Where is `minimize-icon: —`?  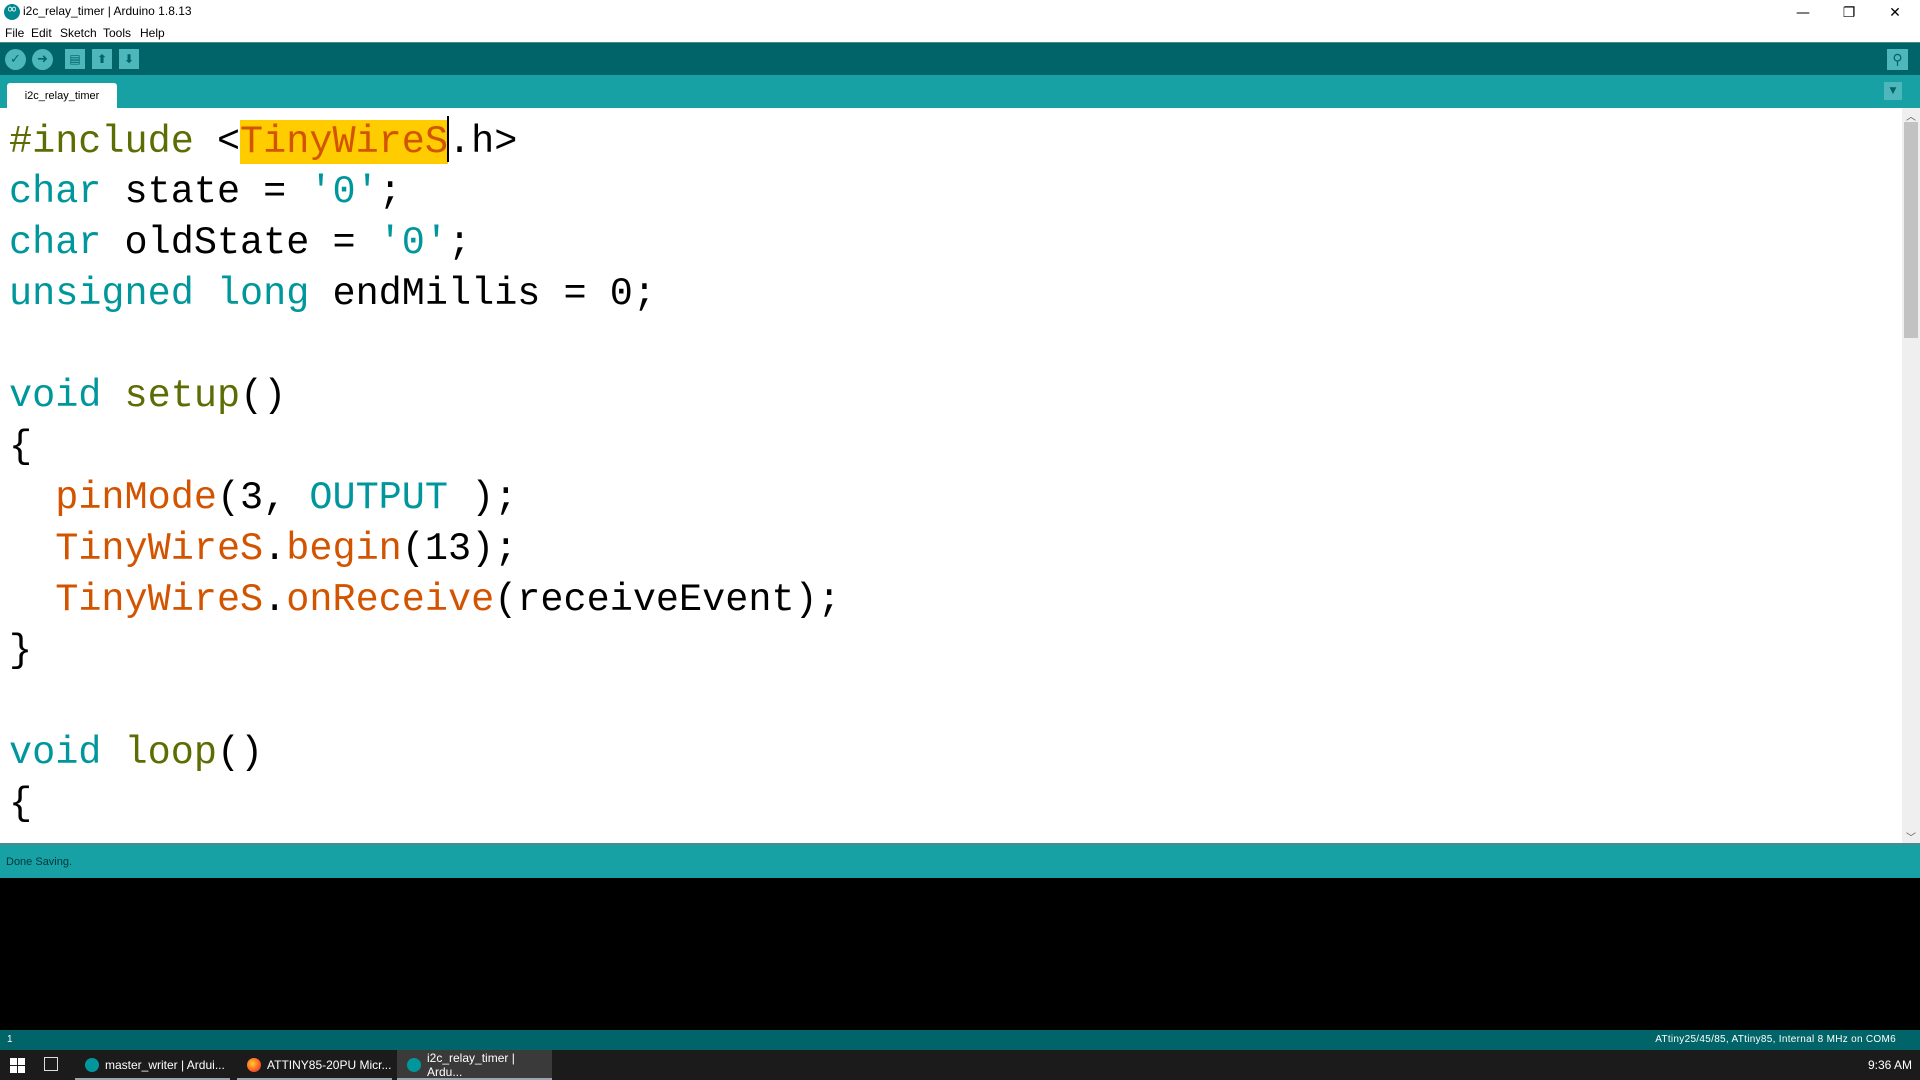
minimize-icon: — is located at coordinates (1803, 13).